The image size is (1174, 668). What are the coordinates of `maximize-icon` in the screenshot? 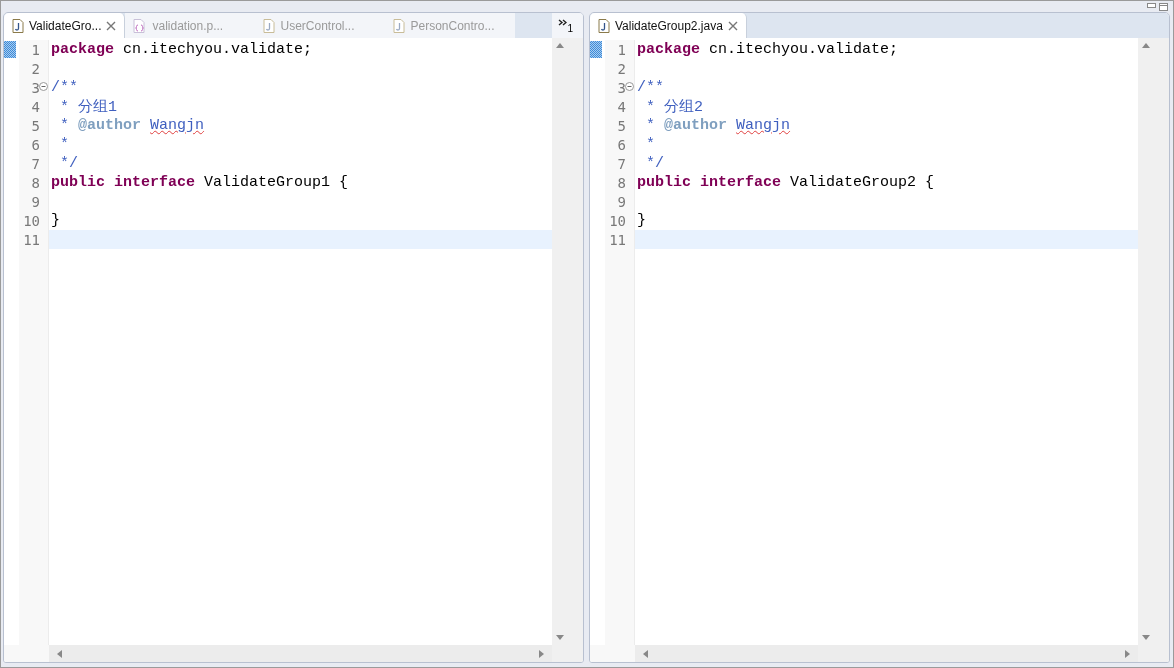 It's located at (1163, 7).